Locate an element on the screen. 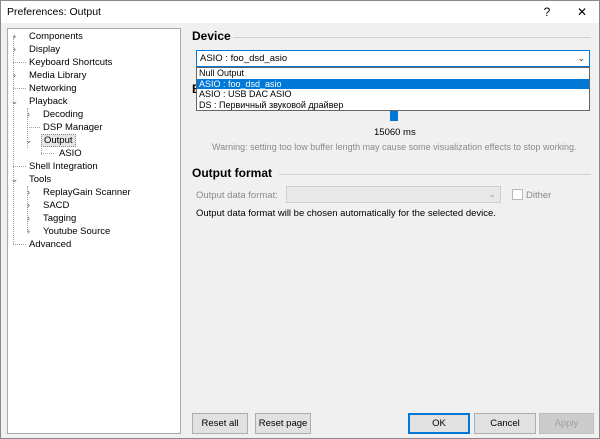  tree-item-media-library: › Media Library is located at coordinates (49, 75).